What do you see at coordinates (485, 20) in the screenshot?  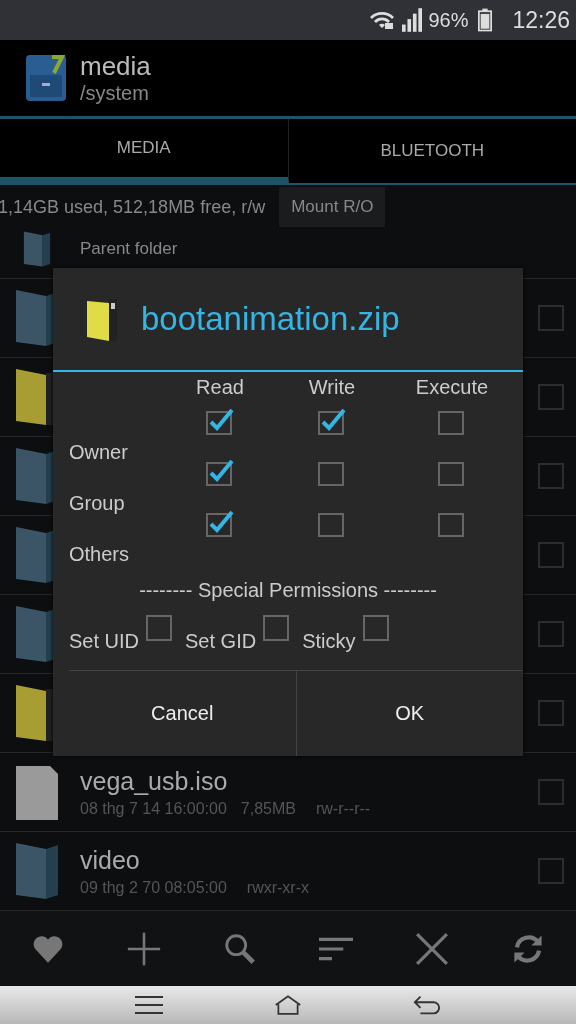 I see `battery-icon` at bounding box center [485, 20].